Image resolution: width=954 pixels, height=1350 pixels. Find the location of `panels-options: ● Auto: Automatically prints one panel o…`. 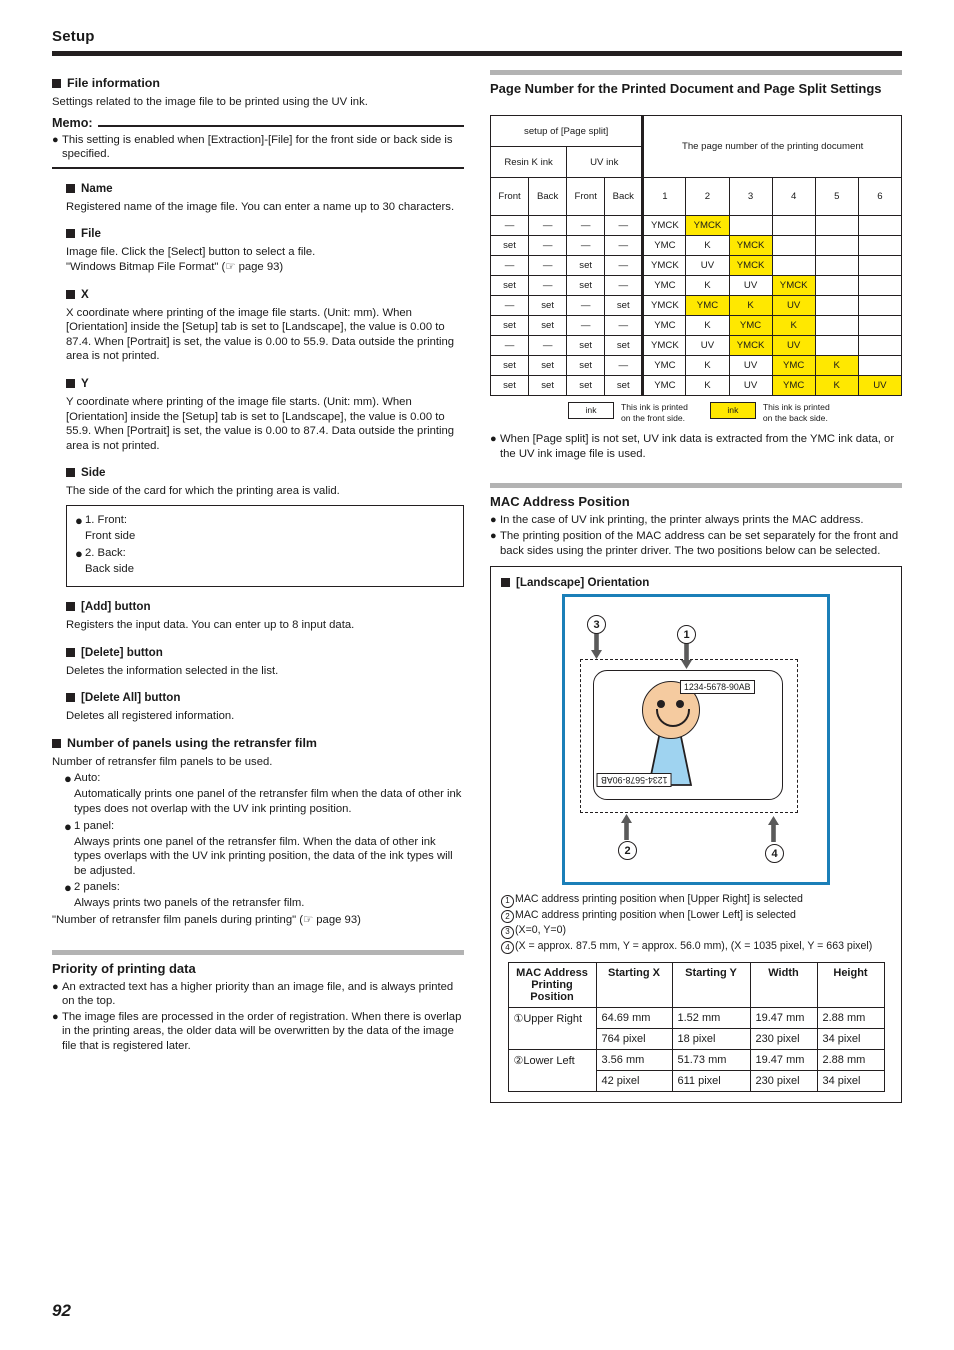

panels-options: ● Auto: Automatically prints one panel o… is located at coordinates (264, 841).